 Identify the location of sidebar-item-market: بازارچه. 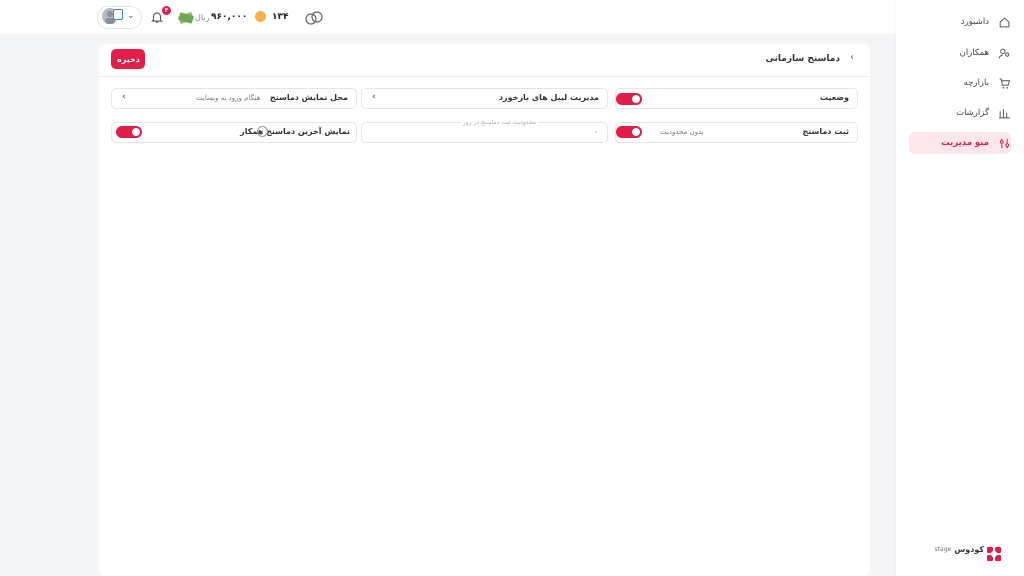
(960, 83).